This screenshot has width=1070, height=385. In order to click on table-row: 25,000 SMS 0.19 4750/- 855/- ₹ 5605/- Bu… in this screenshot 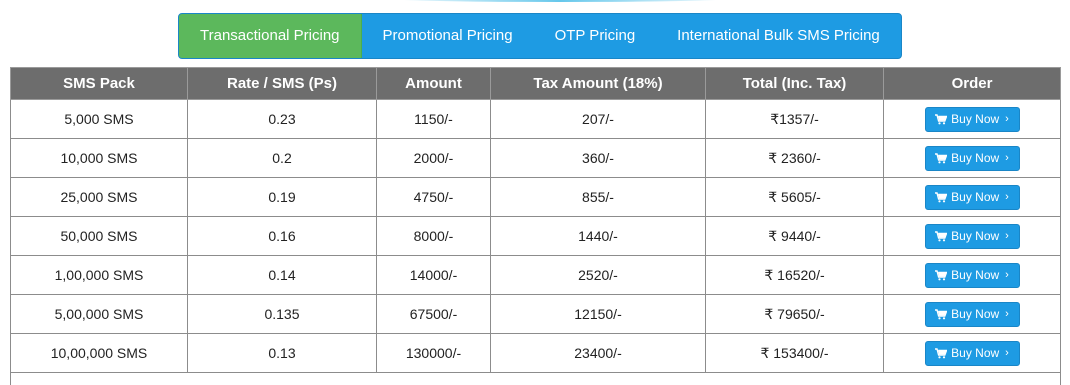, I will do `click(536, 197)`.